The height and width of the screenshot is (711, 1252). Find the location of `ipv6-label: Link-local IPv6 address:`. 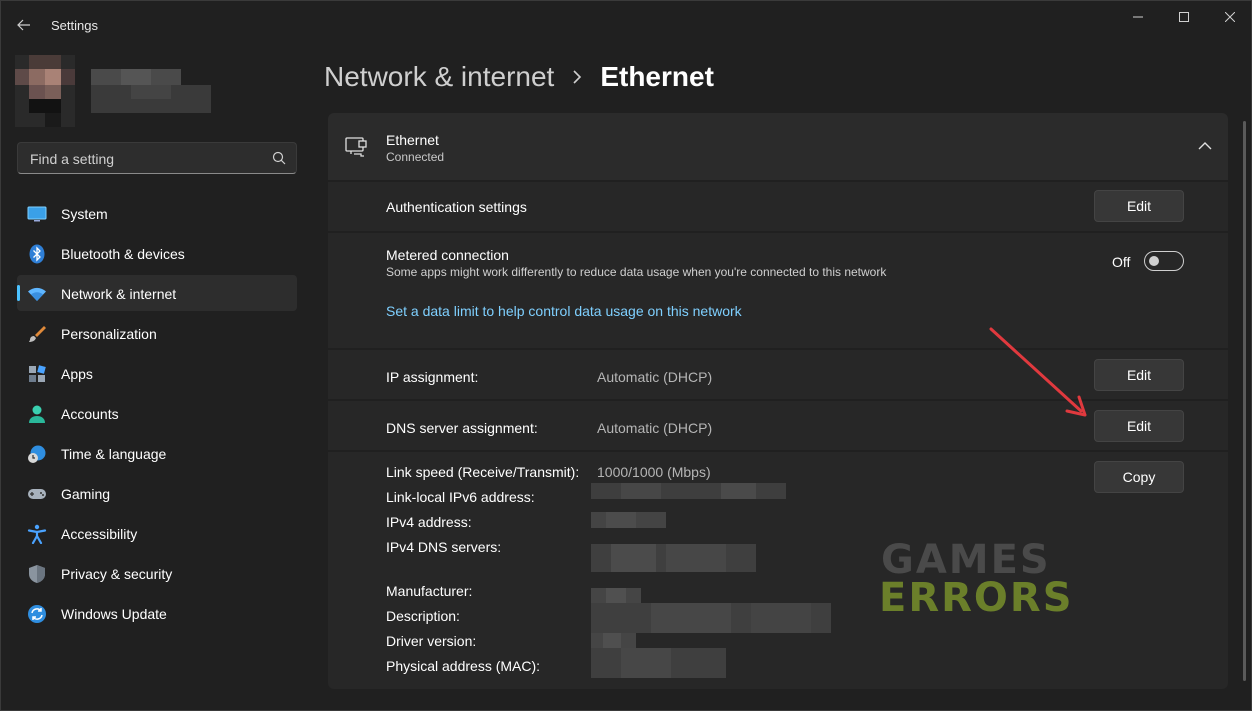

ipv6-label: Link-local IPv6 address: is located at coordinates (460, 497).